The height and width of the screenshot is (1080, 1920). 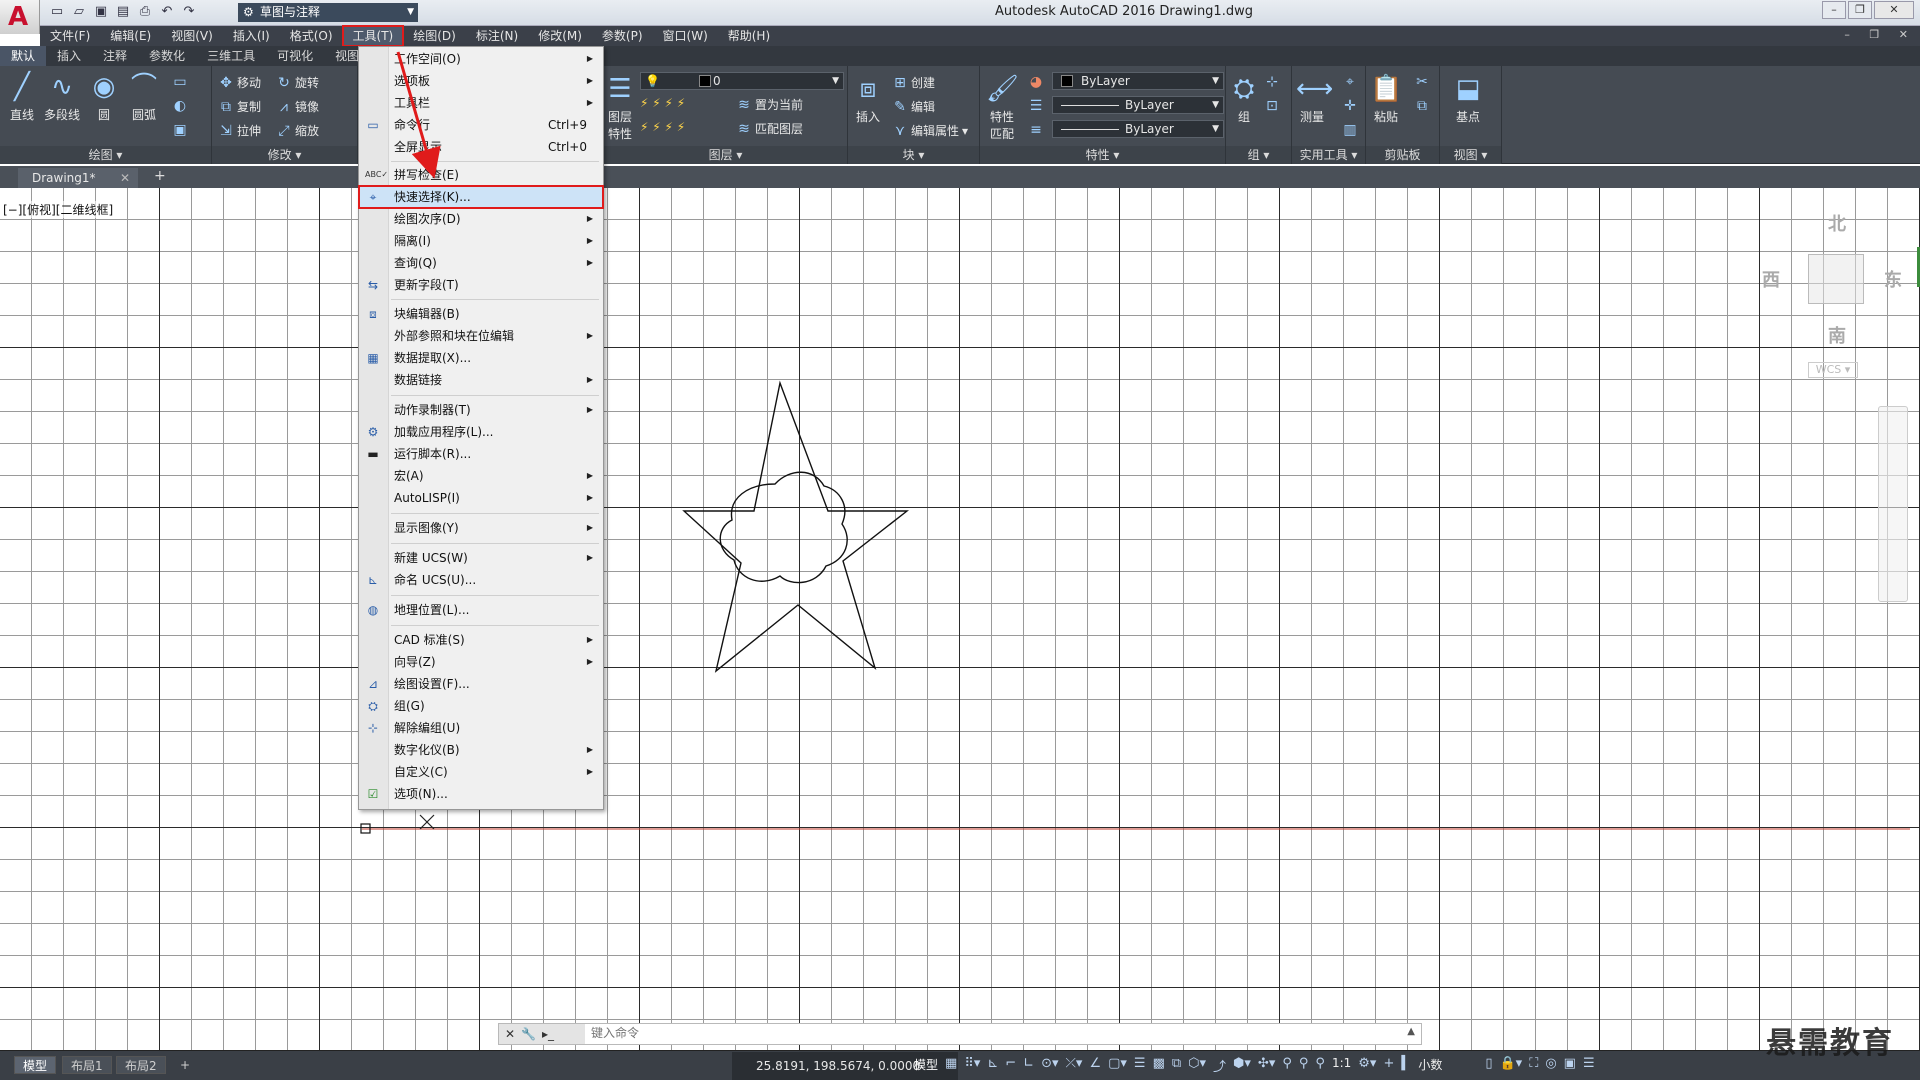 What do you see at coordinates (1468, 98) in the screenshot?
I see `base-view-button: ⬓ 基点` at bounding box center [1468, 98].